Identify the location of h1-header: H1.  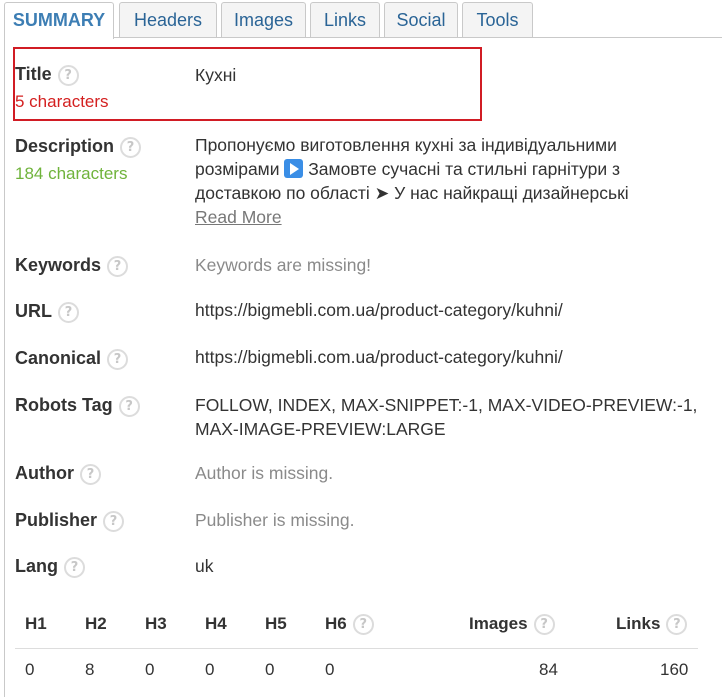
(36, 623).